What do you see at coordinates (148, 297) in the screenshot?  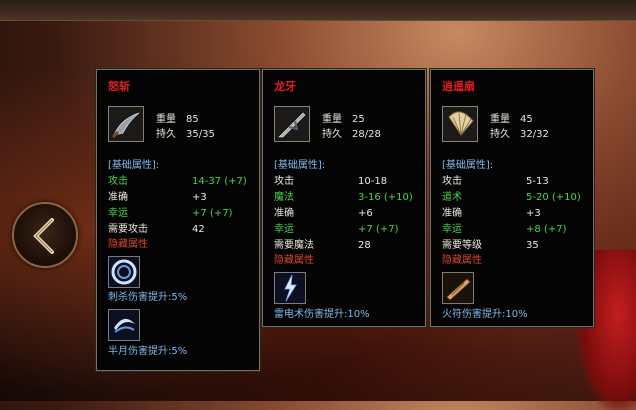 I see `skill-bonus-text: 刺杀伤害提升:5%` at bounding box center [148, 297].